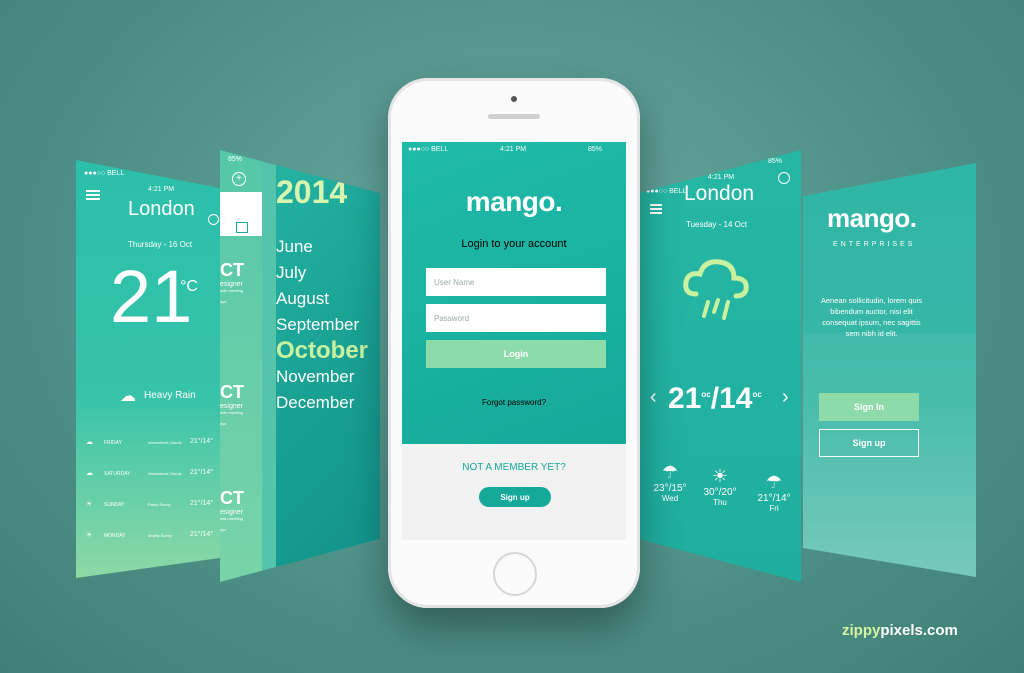 The width and height of the screenshot is (1024, 673). I want to click on forecast-temp: 23°/15°, so click(670, 488).